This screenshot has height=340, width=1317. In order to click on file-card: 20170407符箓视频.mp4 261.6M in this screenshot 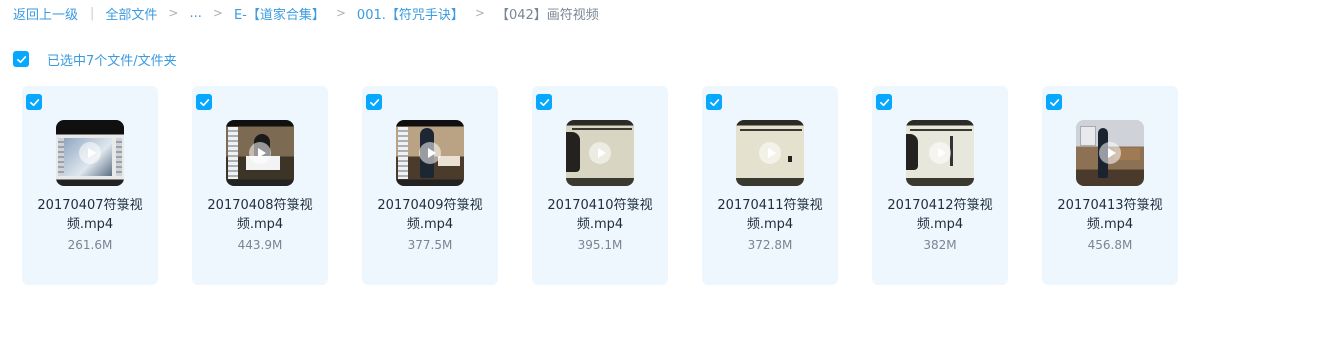, I will do `click(90, 185)`.